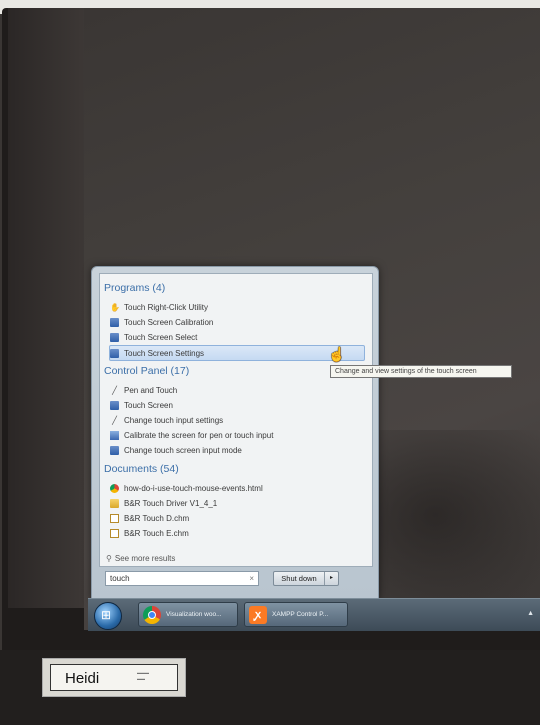  I want to click on result-doc-driver-folder: B&R Touch Driver V1_4_1, so click(237, 503).